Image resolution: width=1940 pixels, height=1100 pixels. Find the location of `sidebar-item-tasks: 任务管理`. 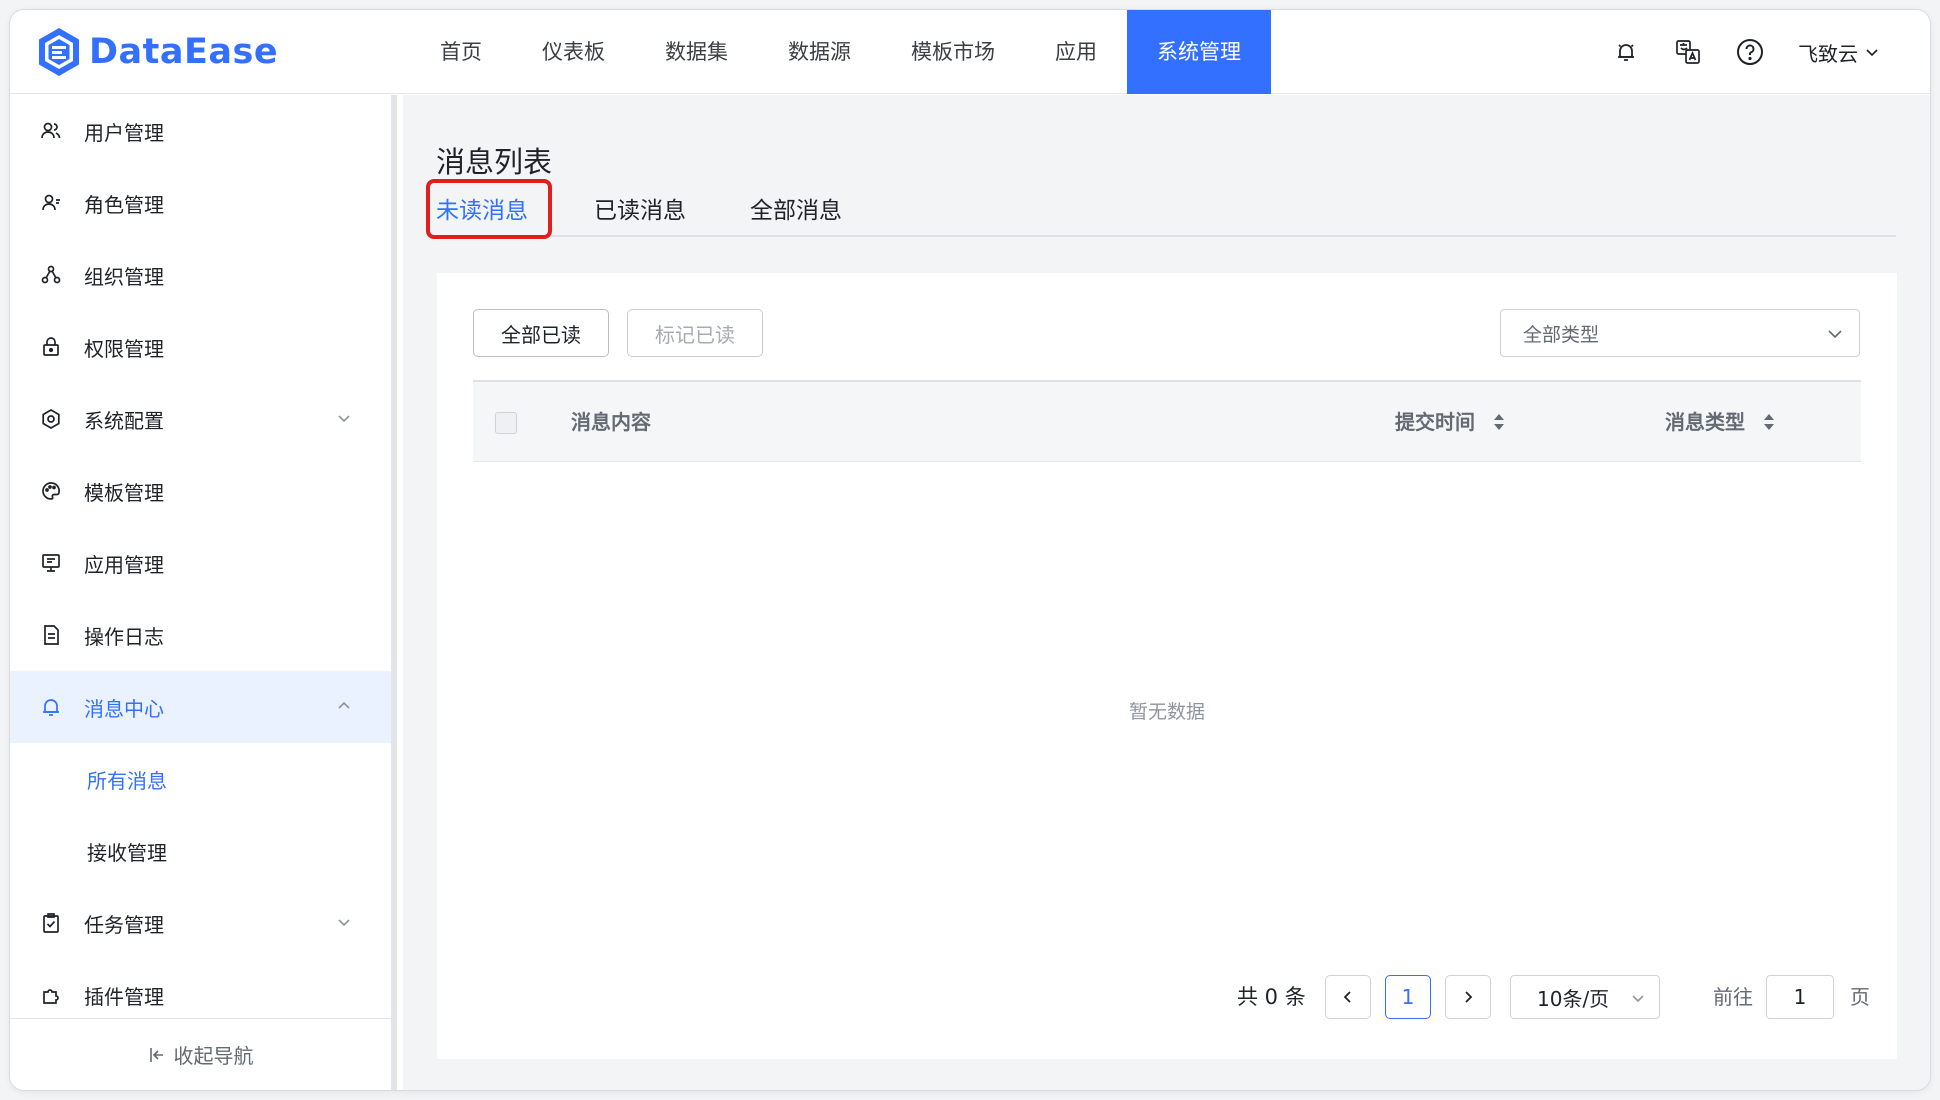

sidebar-item-tasks: 任务管理 is located at coordinates (200, 923).